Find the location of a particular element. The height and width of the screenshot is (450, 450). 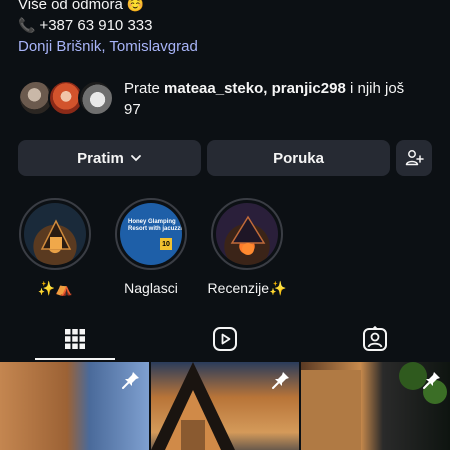

add-person-icon is located at coordinates (414, 158).